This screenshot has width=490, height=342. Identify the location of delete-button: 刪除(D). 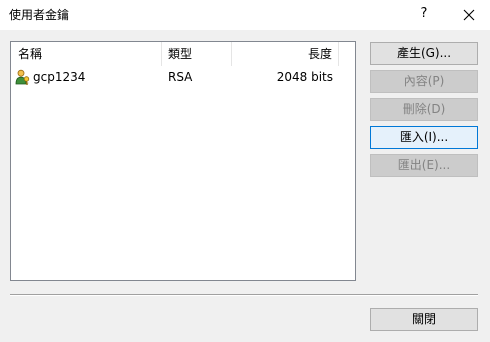
(424, 109).